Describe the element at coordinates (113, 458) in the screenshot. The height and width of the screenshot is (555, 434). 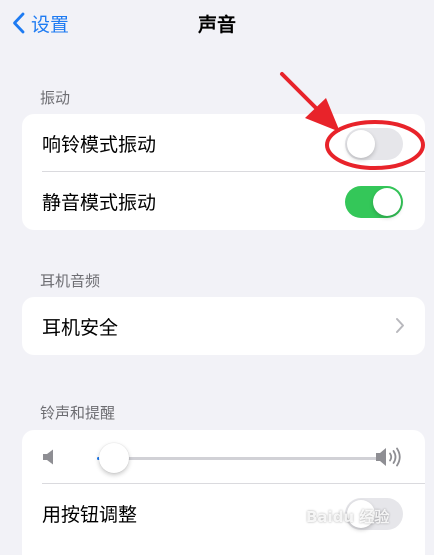
I see `volume-slider-thumb` at that location.